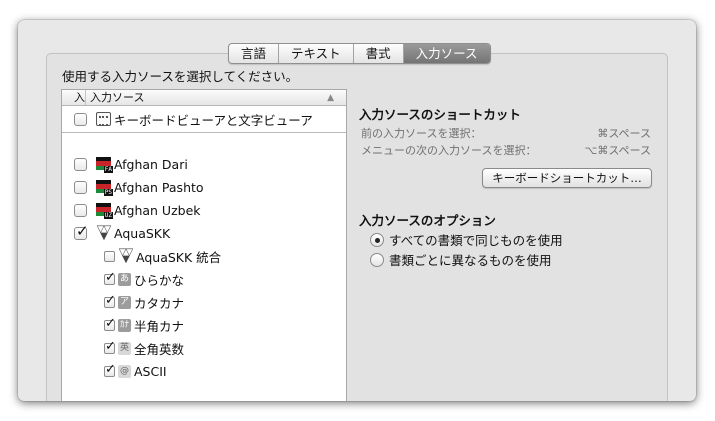 The height and width of the screenshot is (421, 715). I want to click on list-item: ✓ 英 全角英数, so click(144, 348).